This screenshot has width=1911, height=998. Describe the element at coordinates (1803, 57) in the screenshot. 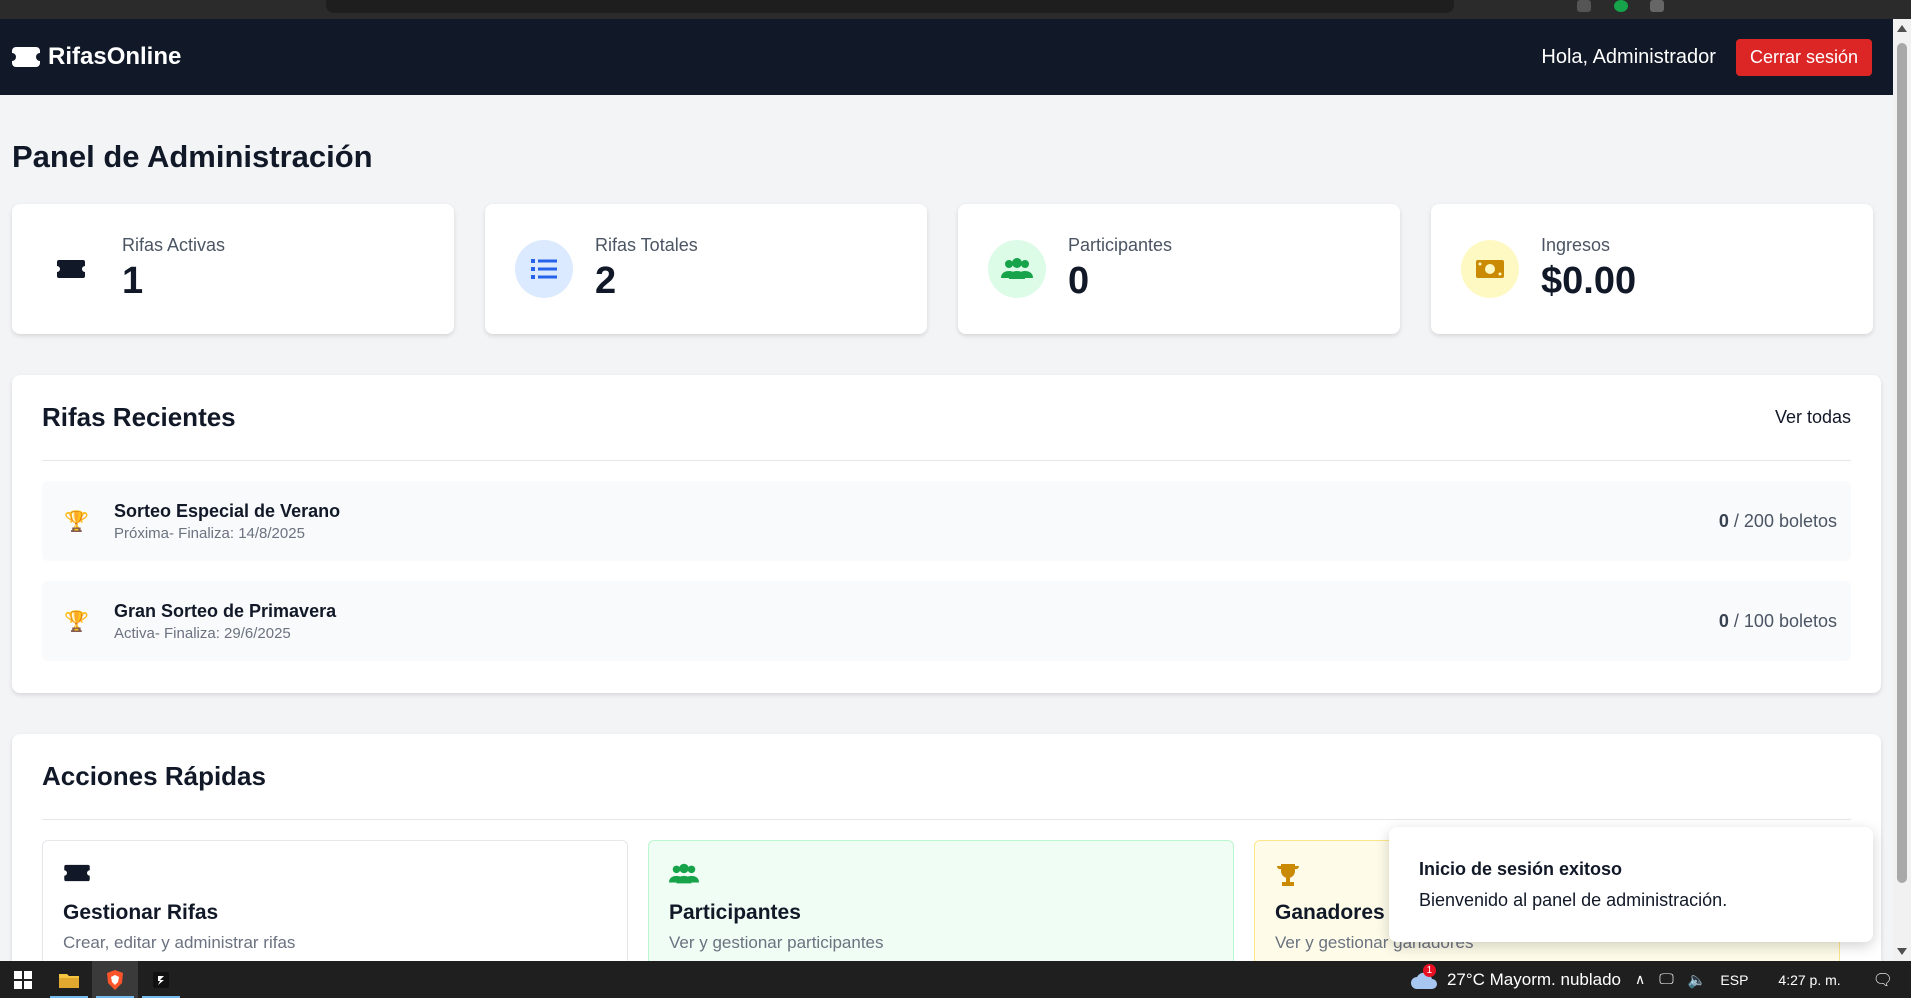

I see `logout-button: Cerrar sesión` at that location.